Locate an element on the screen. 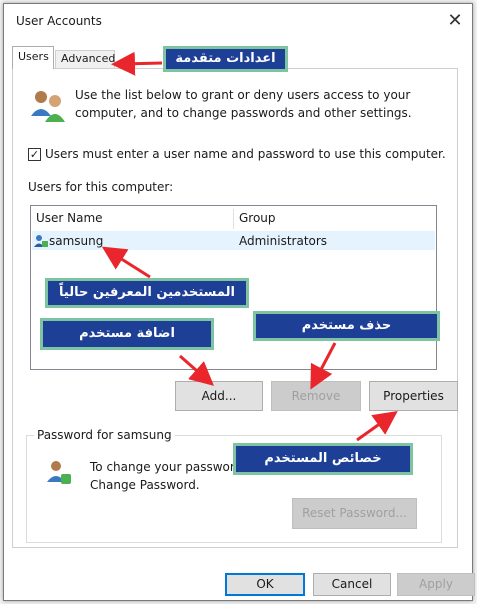 The width and height of the screenshot is (477, 604). users-icon is located at coordinates (48, 106).